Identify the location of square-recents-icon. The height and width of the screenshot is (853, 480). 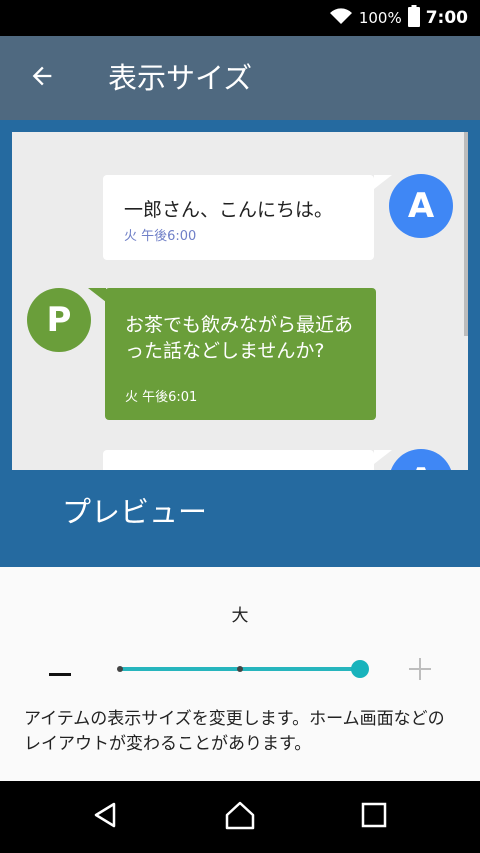
(374, 817).